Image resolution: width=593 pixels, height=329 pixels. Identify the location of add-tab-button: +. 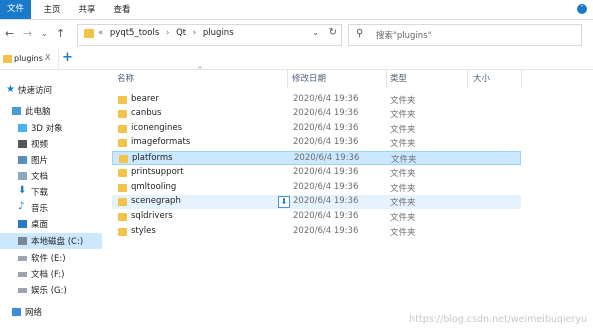
(67, 57).